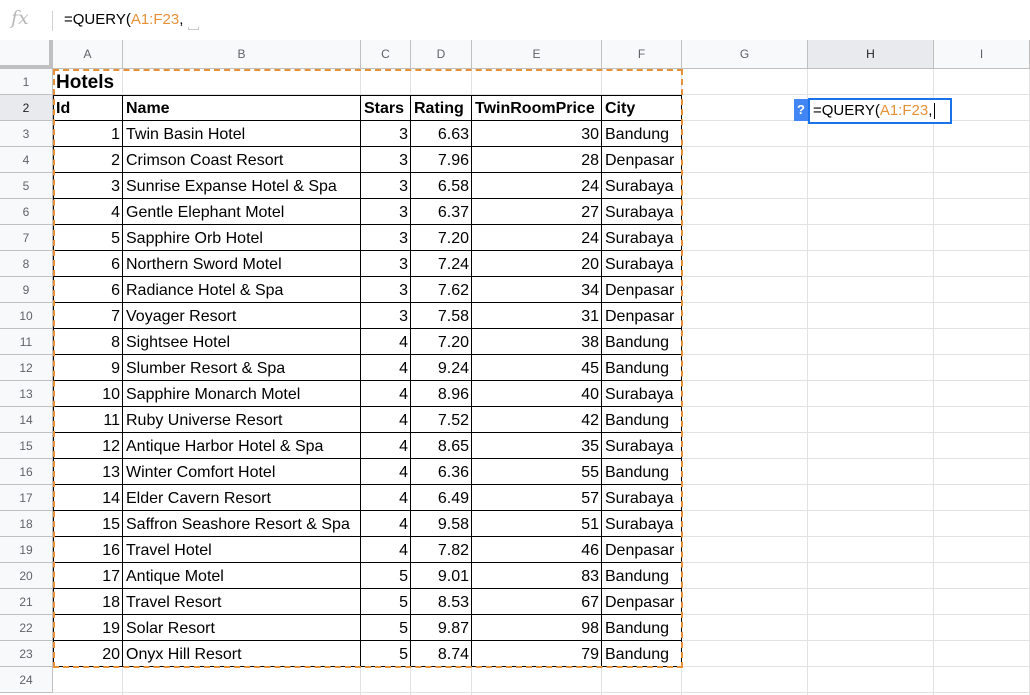 This screenshot has width=1030, height=695. Describe the element at coordinates (537, 550) in the screenshot. I see `data-cell-twin-room-price: 46` at that location.